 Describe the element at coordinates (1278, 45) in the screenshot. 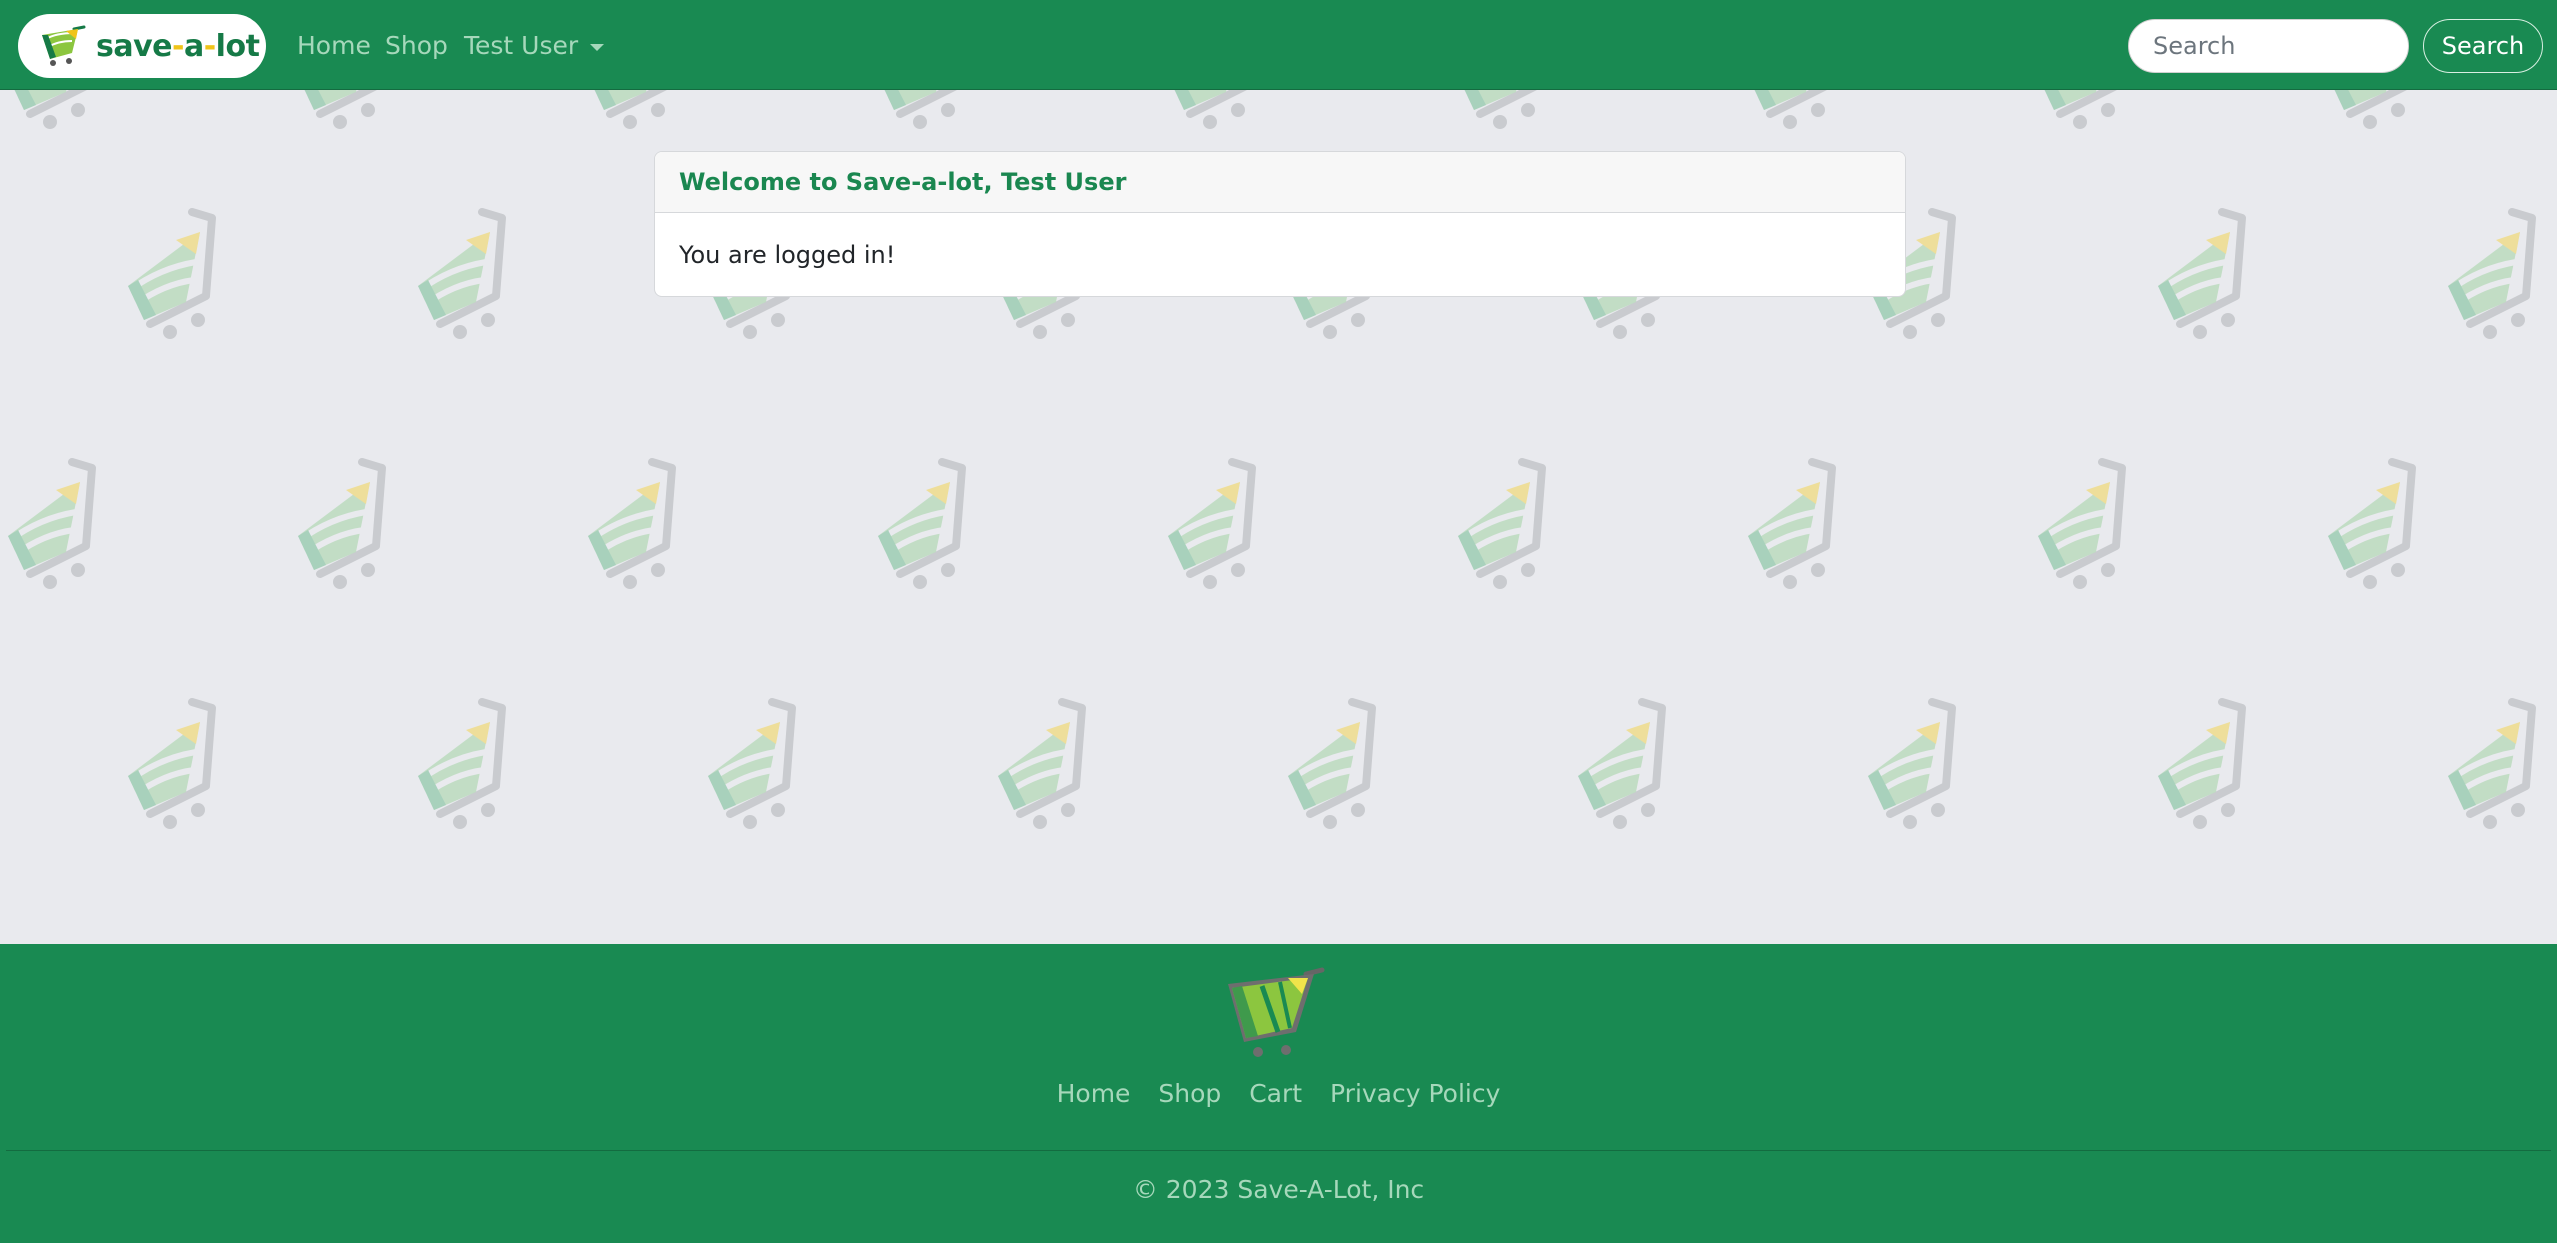

I see `top-navbar: save-a-lot Home Shop Test User Search` at that location.